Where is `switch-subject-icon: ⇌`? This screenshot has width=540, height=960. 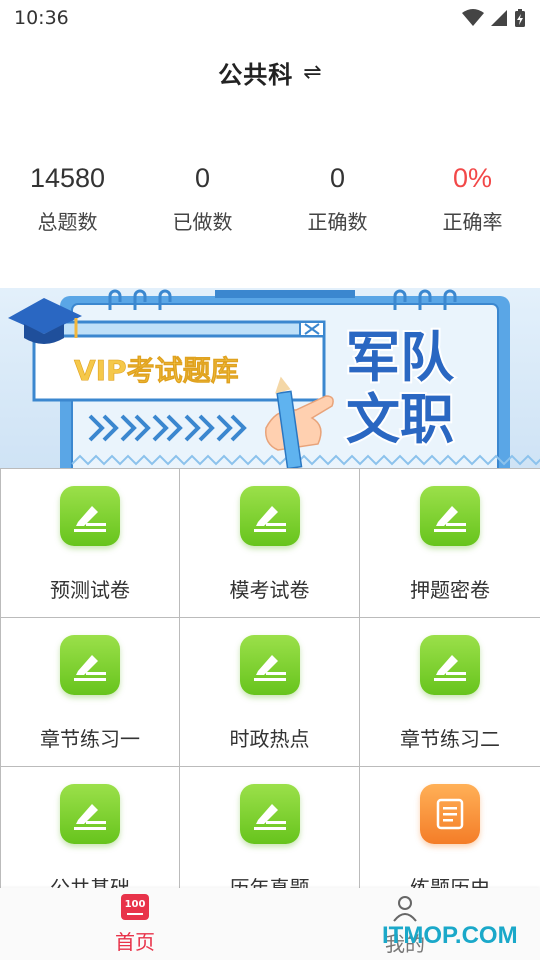
switch-subject-icon: ⇌ is located at coordinates (312, 72).